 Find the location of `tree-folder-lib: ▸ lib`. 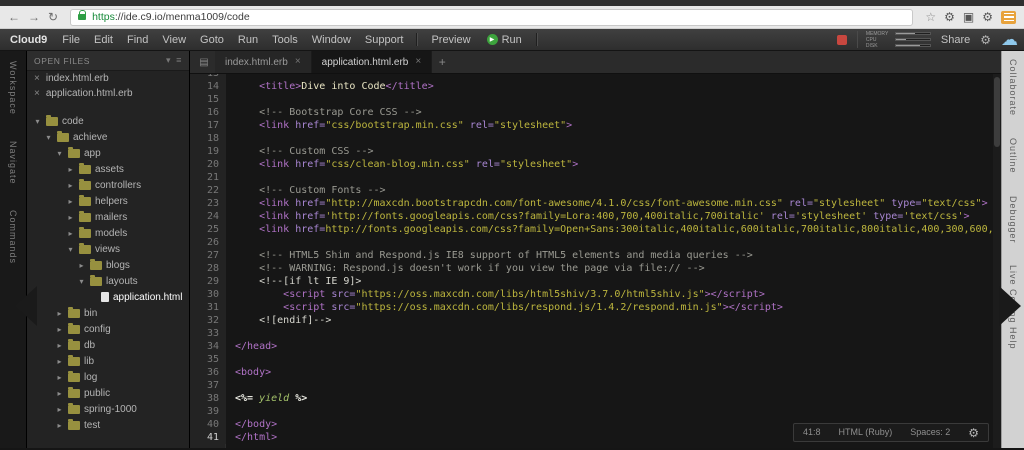

tree-folder-lib: ▸ lib is located at coordinates (108, 361).